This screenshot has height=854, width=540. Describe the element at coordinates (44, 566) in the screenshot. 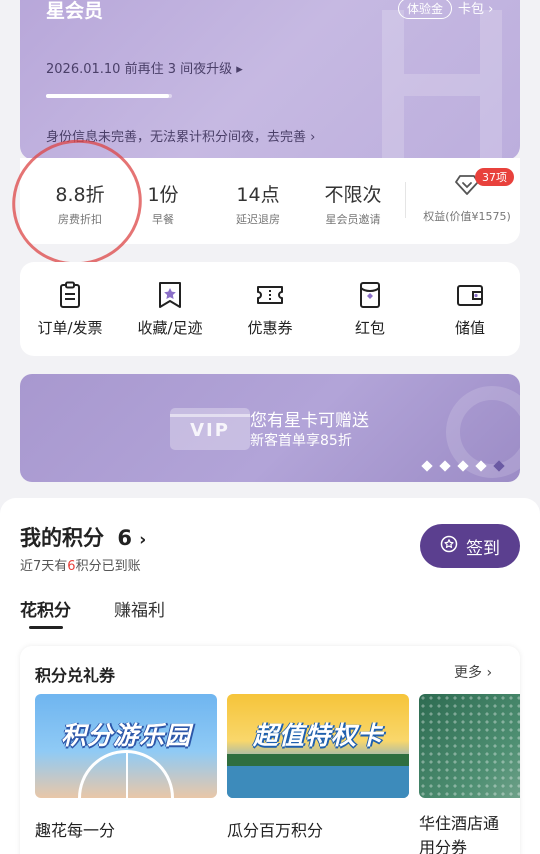

I see `points-sub-prefix: 近7天有` at that location.